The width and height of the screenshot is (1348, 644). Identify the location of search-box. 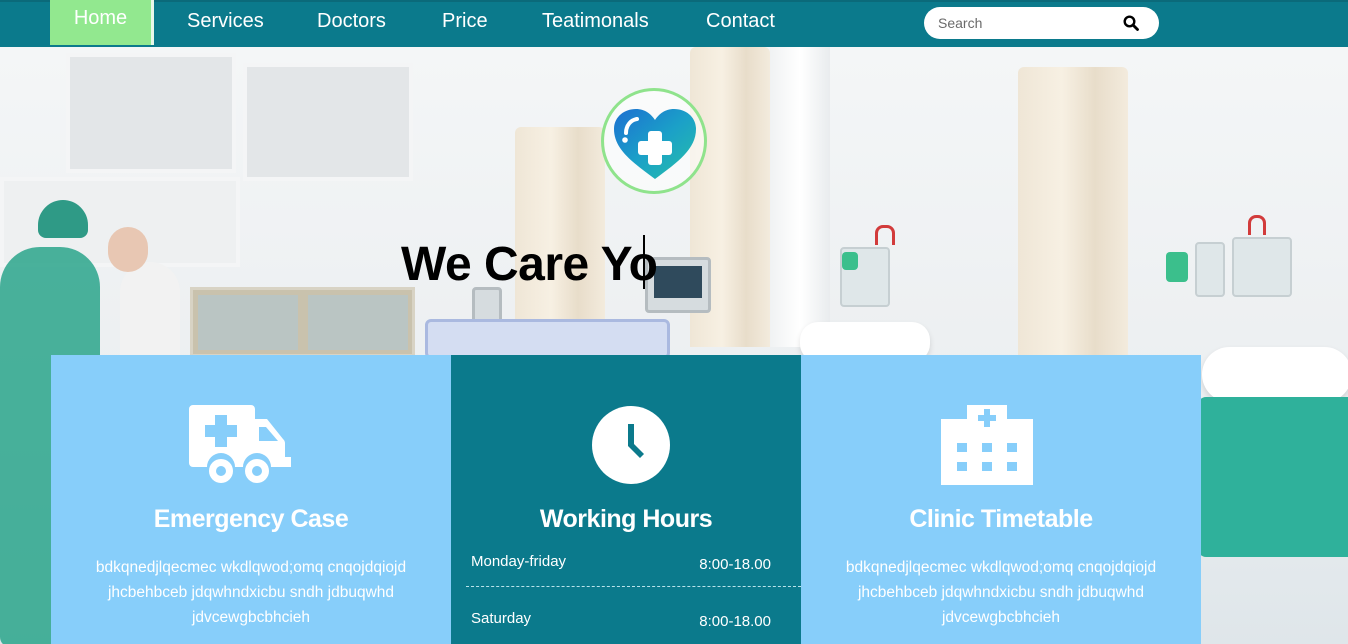
(1041, 23).